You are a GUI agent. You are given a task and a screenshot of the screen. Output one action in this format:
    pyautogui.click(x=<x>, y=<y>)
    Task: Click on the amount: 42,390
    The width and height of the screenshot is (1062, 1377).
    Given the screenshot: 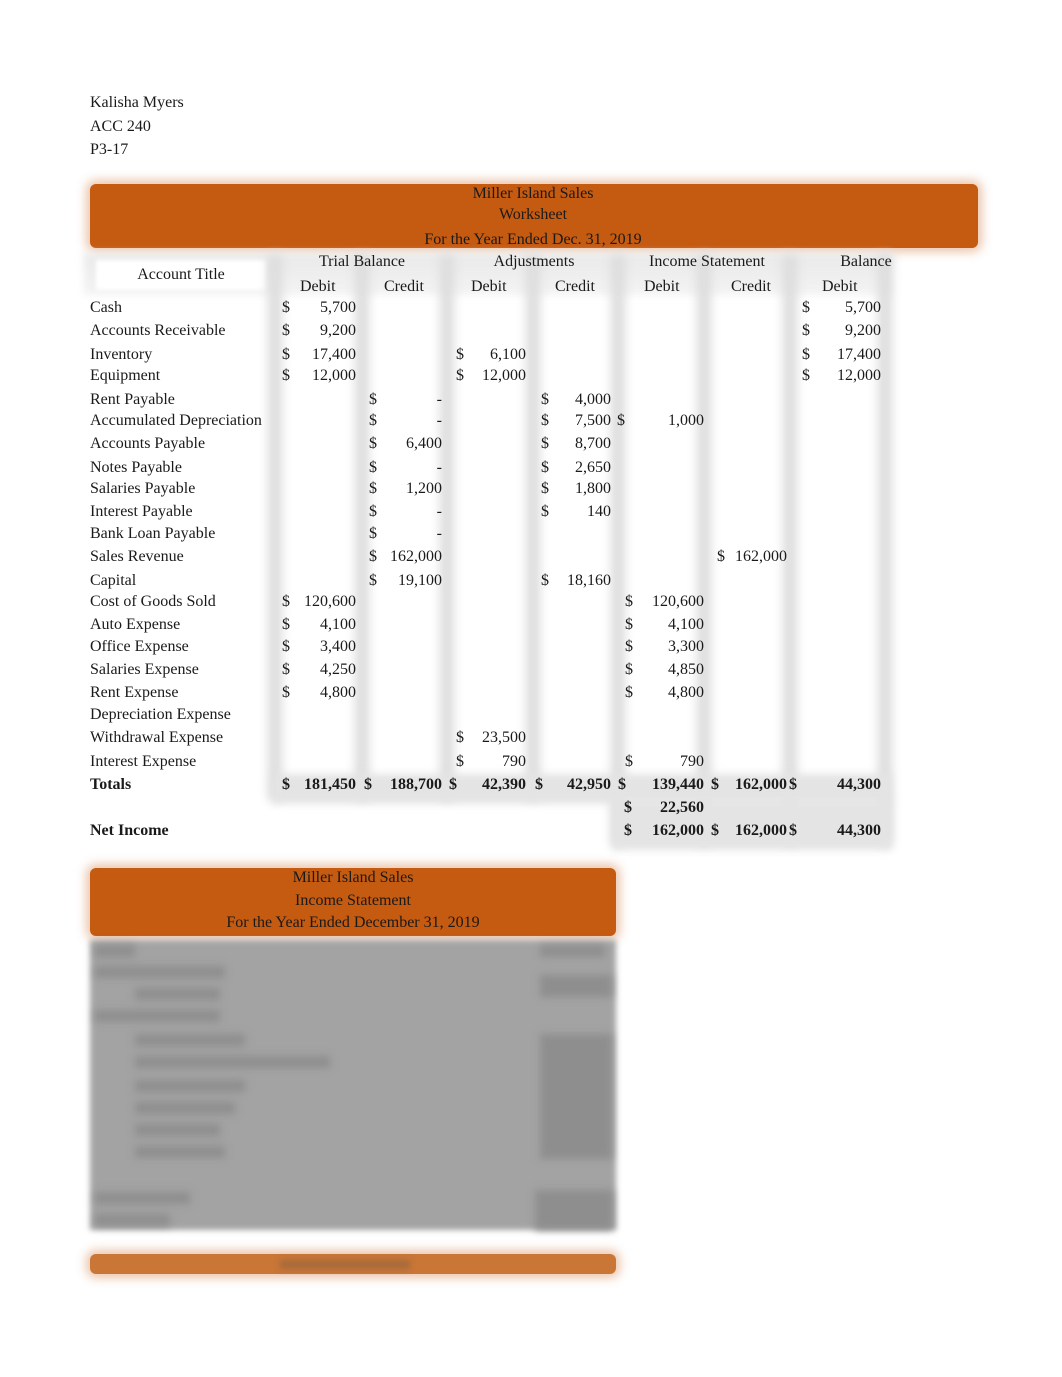 What is the action you would take?
    pyautogui.click(x=504, y=784)
    